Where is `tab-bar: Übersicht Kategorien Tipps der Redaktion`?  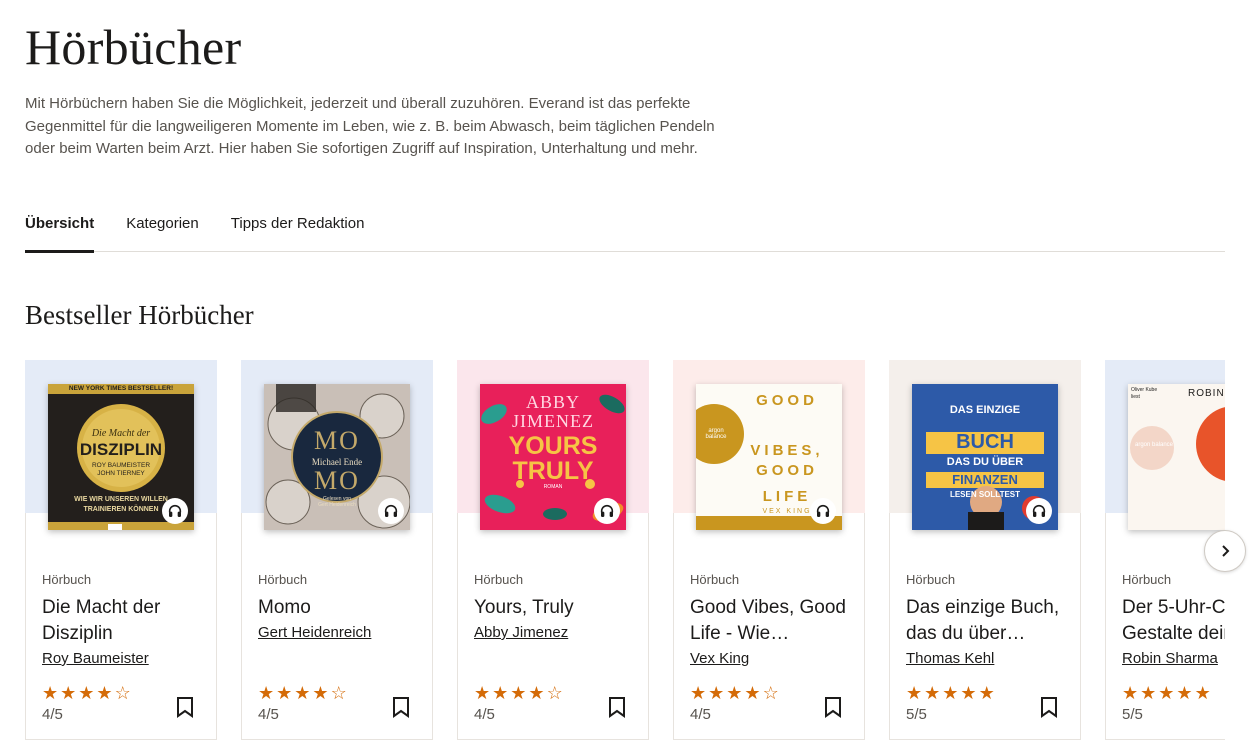 tab-bar: Übersicht Kategorien Tipps der Redaktion is located at coordinates (625, 229).